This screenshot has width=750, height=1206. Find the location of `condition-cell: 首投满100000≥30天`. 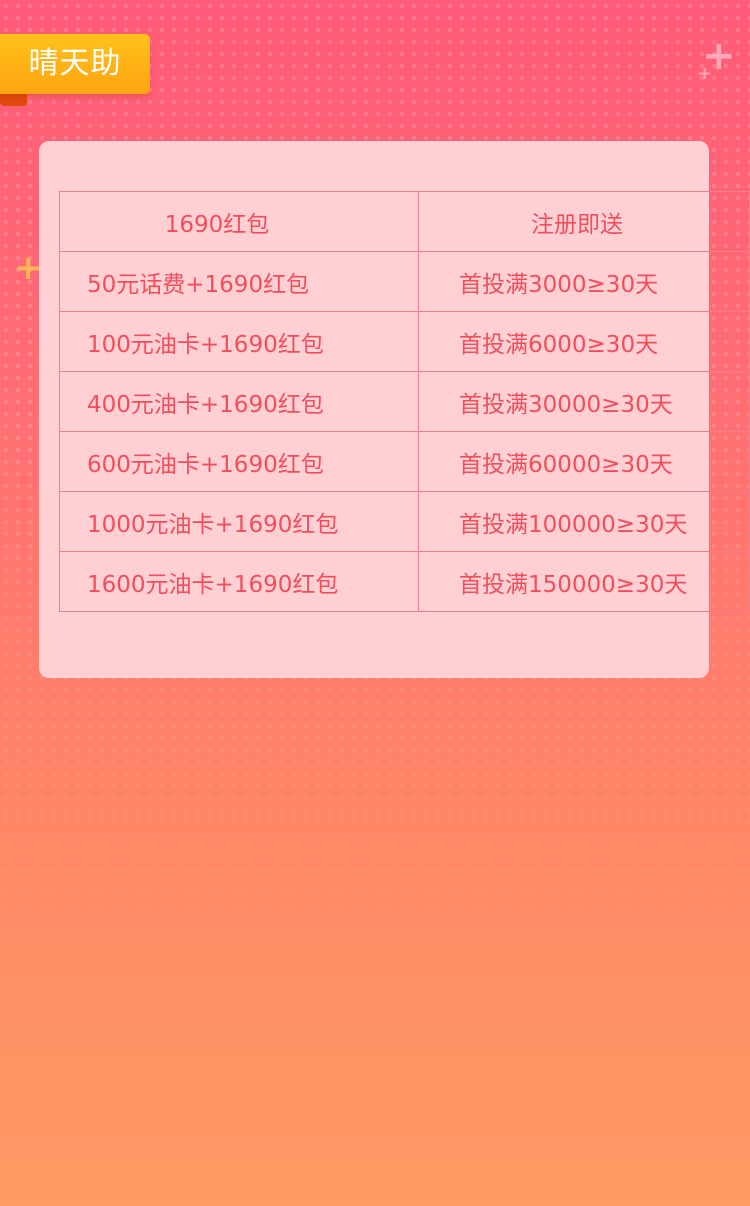

condition-cell: 首投满100000≥30天 is located at coordinates (584, 521).